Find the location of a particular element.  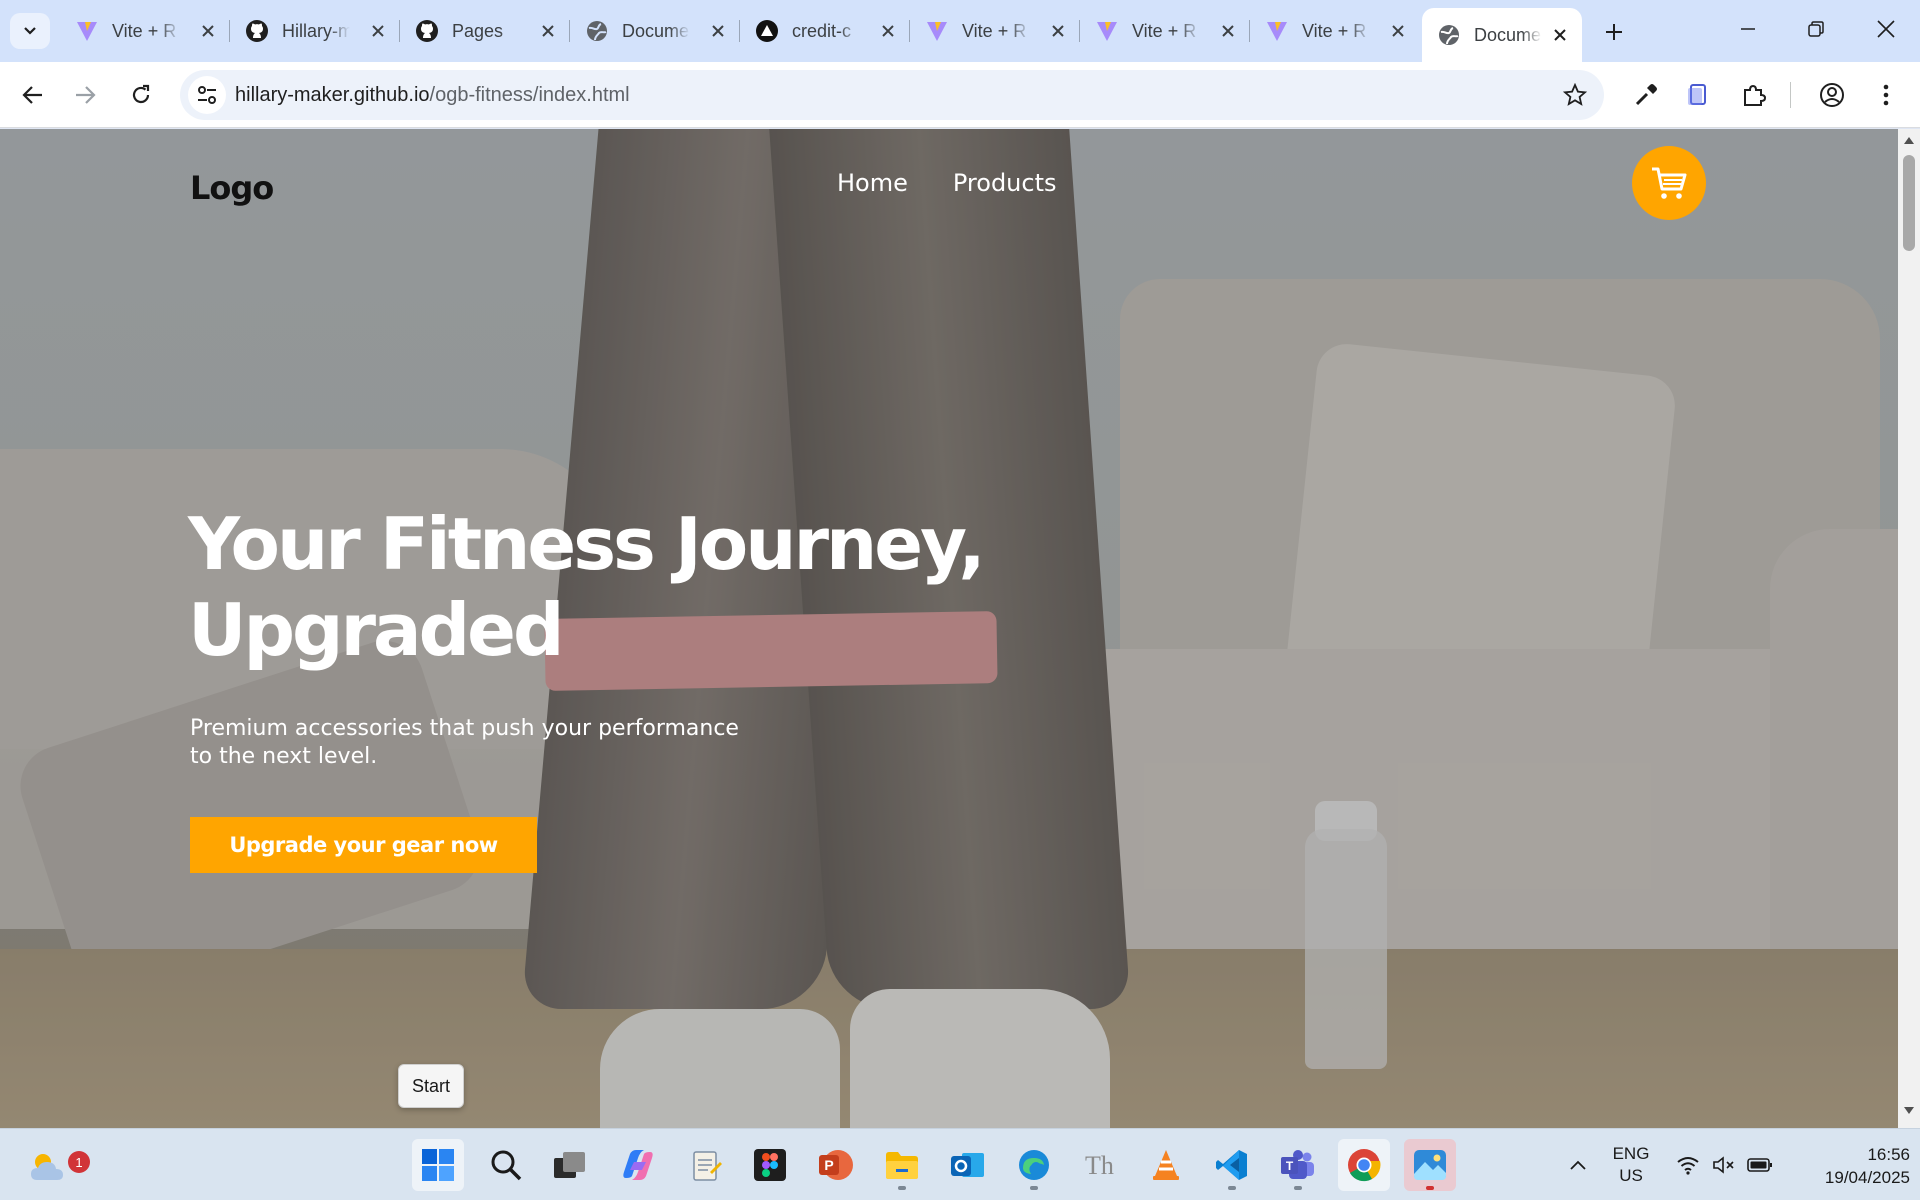

restore-button is located at coordinates (1816, 29).